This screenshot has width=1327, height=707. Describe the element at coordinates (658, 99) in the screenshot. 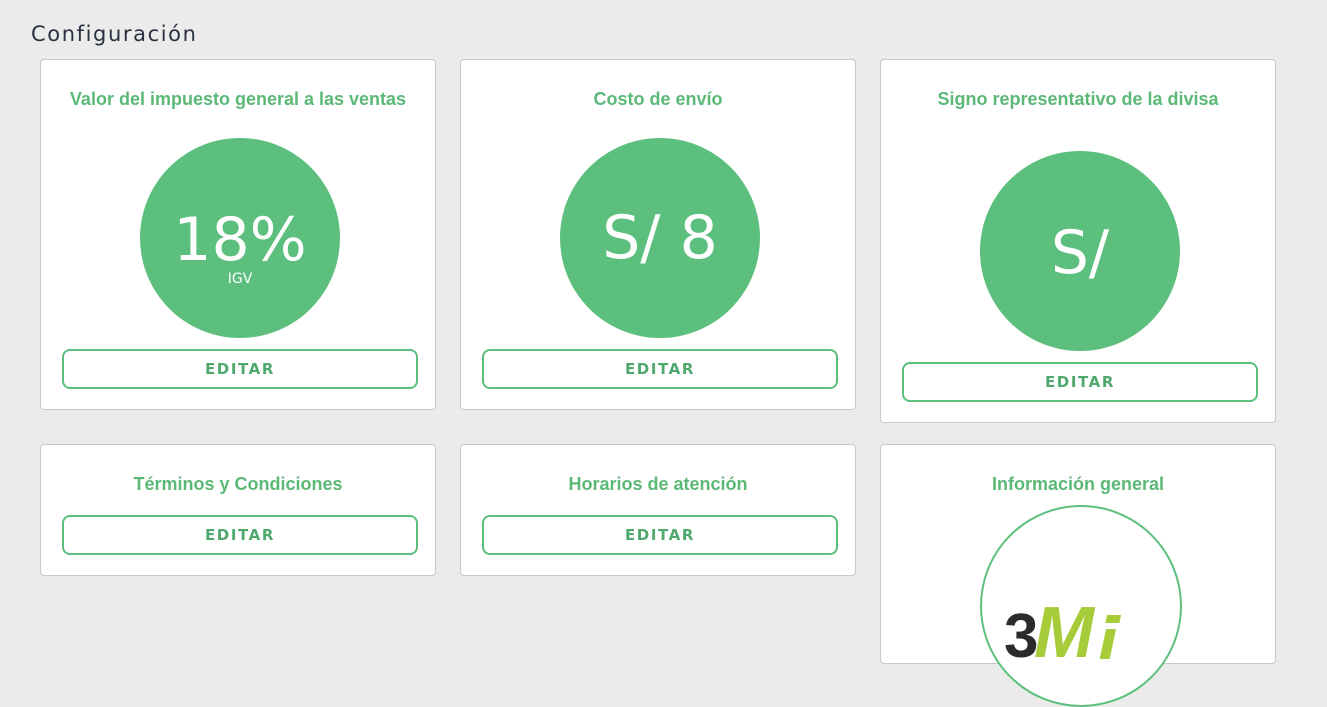

I see `shipping-card-title: Costo de envío` at that location.